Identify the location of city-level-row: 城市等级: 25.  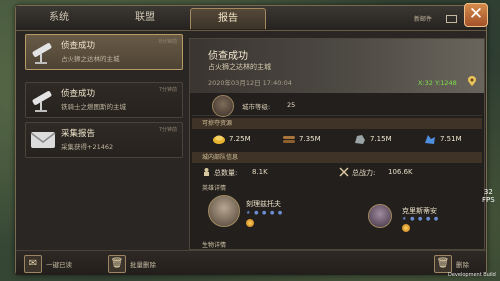
(337, 106).